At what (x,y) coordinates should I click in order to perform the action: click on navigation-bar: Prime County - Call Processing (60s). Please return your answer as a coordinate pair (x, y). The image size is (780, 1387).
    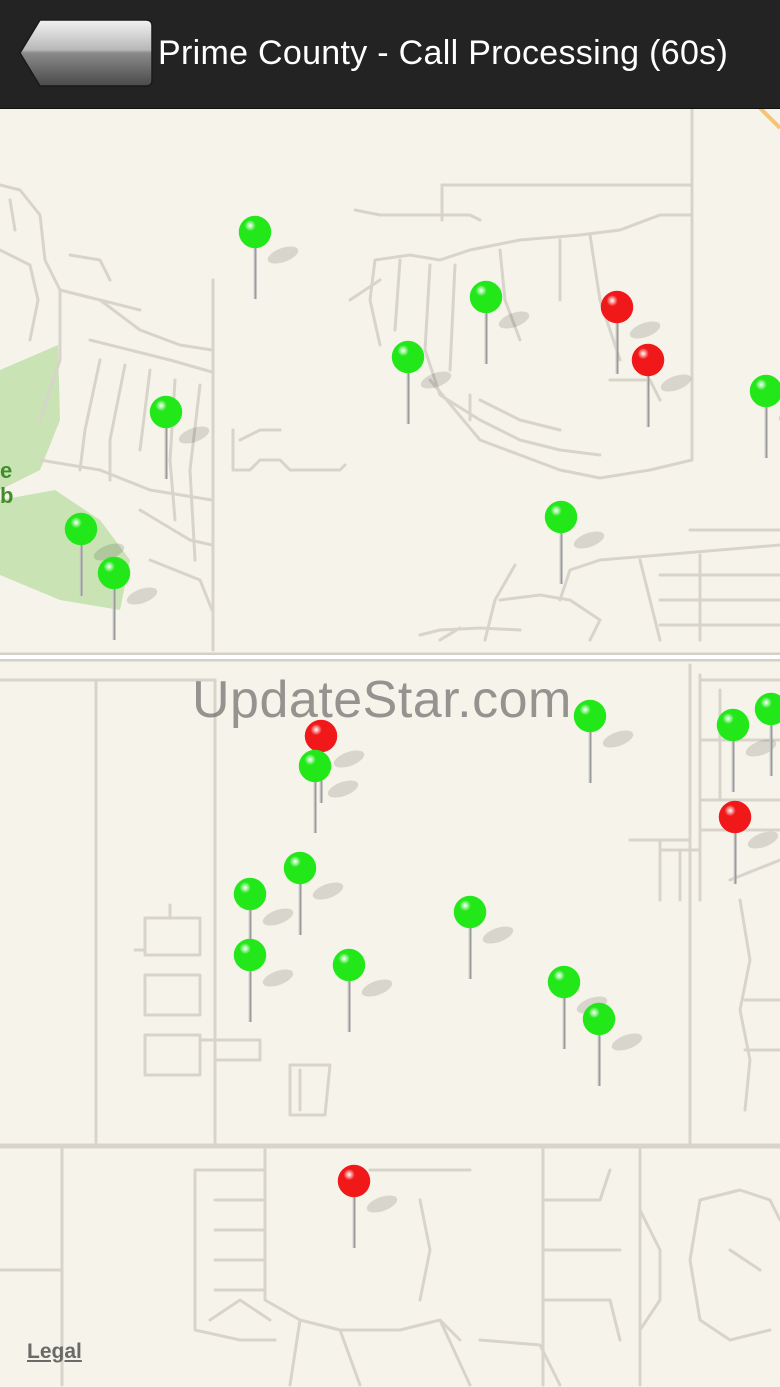
    Looking at the image, I should click on (390, 54).